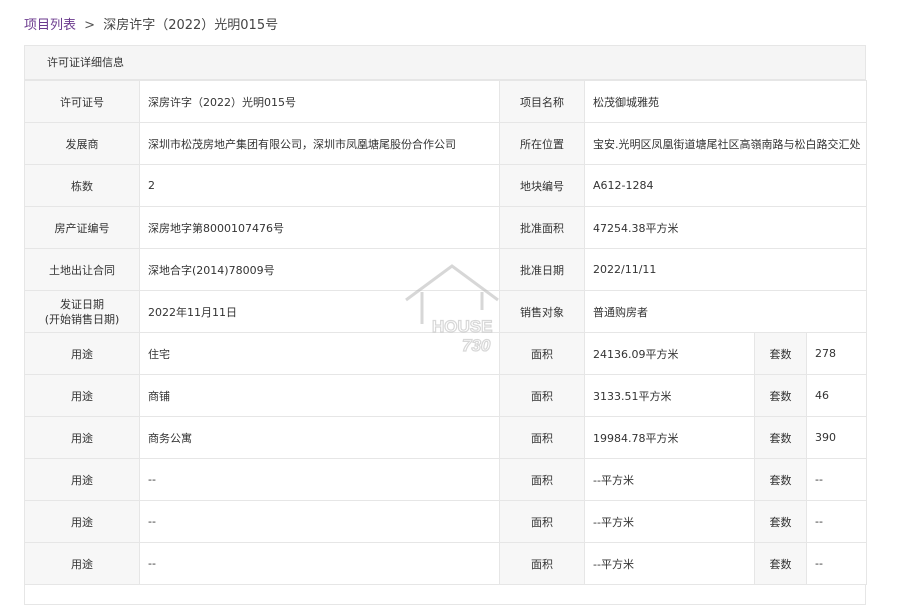 The image size is (900, 605). I want to click on value-approval-date: 2022/11/11, so click(725, 269).